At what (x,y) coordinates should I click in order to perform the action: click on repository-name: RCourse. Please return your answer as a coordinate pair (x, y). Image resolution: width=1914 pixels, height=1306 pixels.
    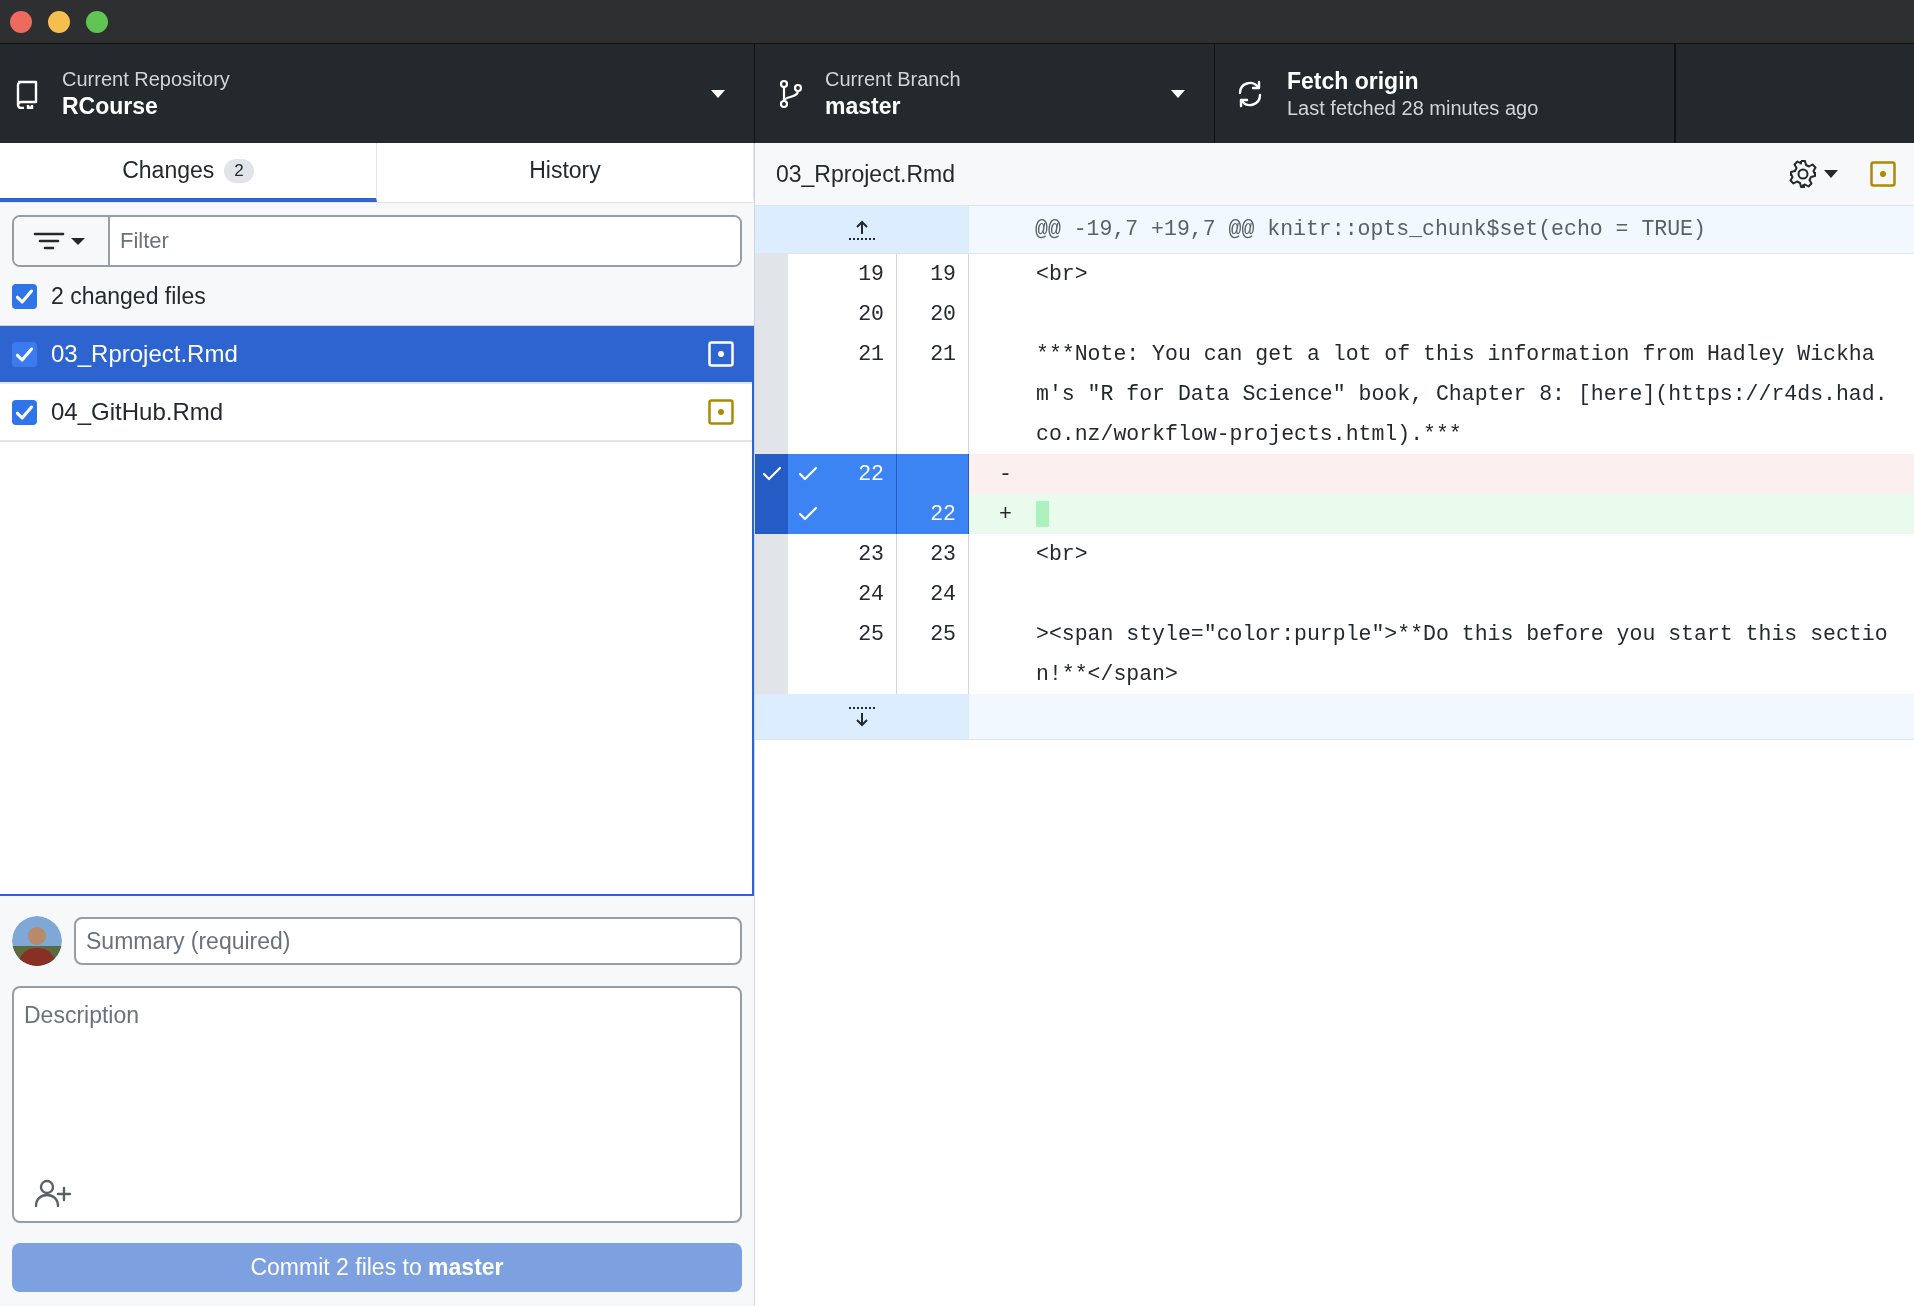
    Looking at the image, I should click on (110, 106).